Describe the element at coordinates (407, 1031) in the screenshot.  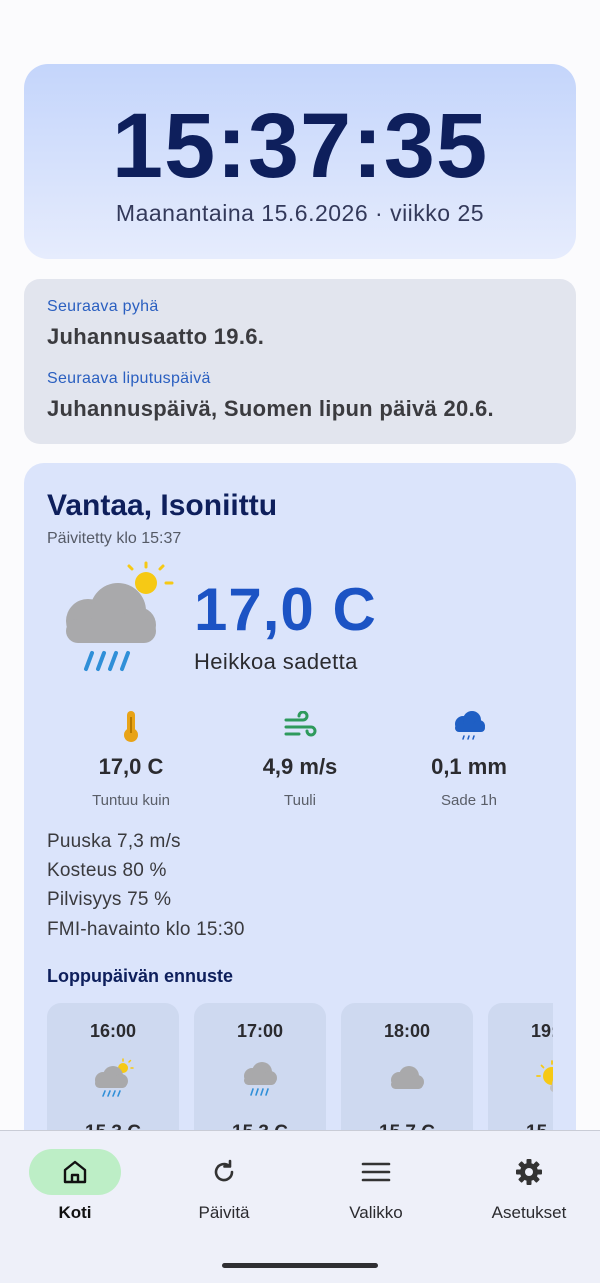
I see `forecast-time: 18:00` at that location.